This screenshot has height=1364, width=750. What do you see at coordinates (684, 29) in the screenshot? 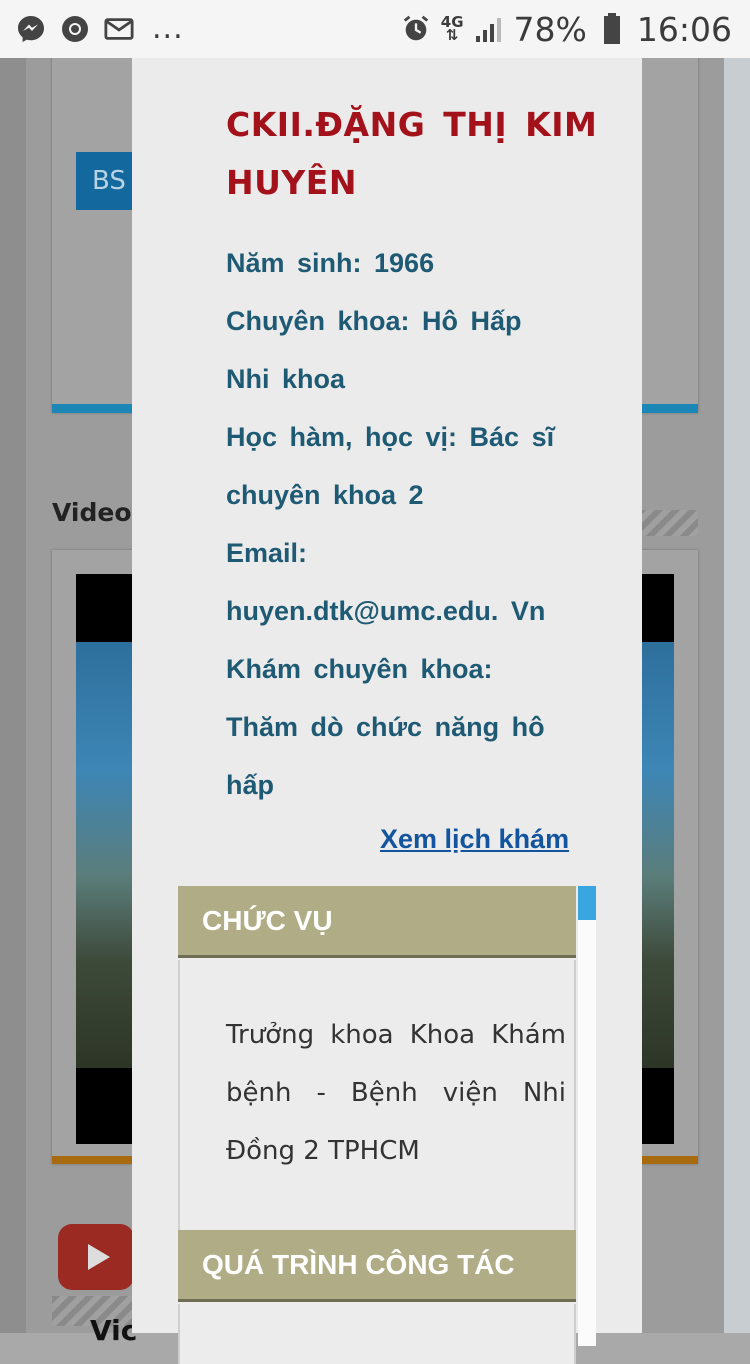
I see `clock: 16:06` at bounding box center [684, 29].